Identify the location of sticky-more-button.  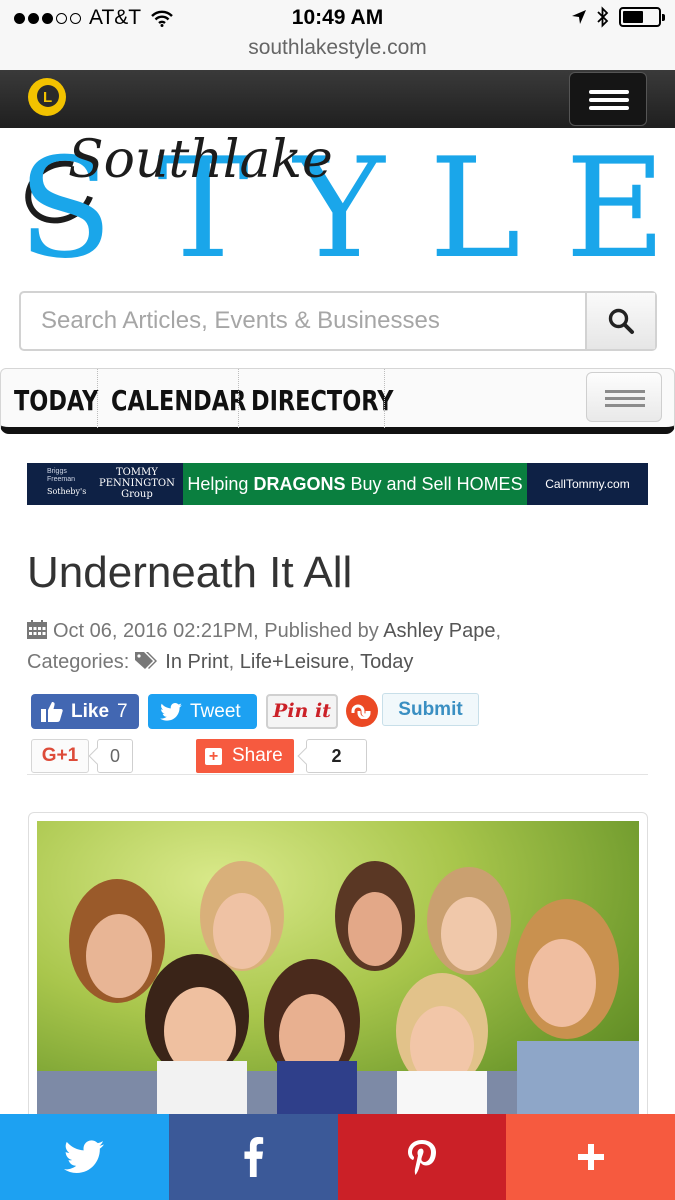
(590, 1157).